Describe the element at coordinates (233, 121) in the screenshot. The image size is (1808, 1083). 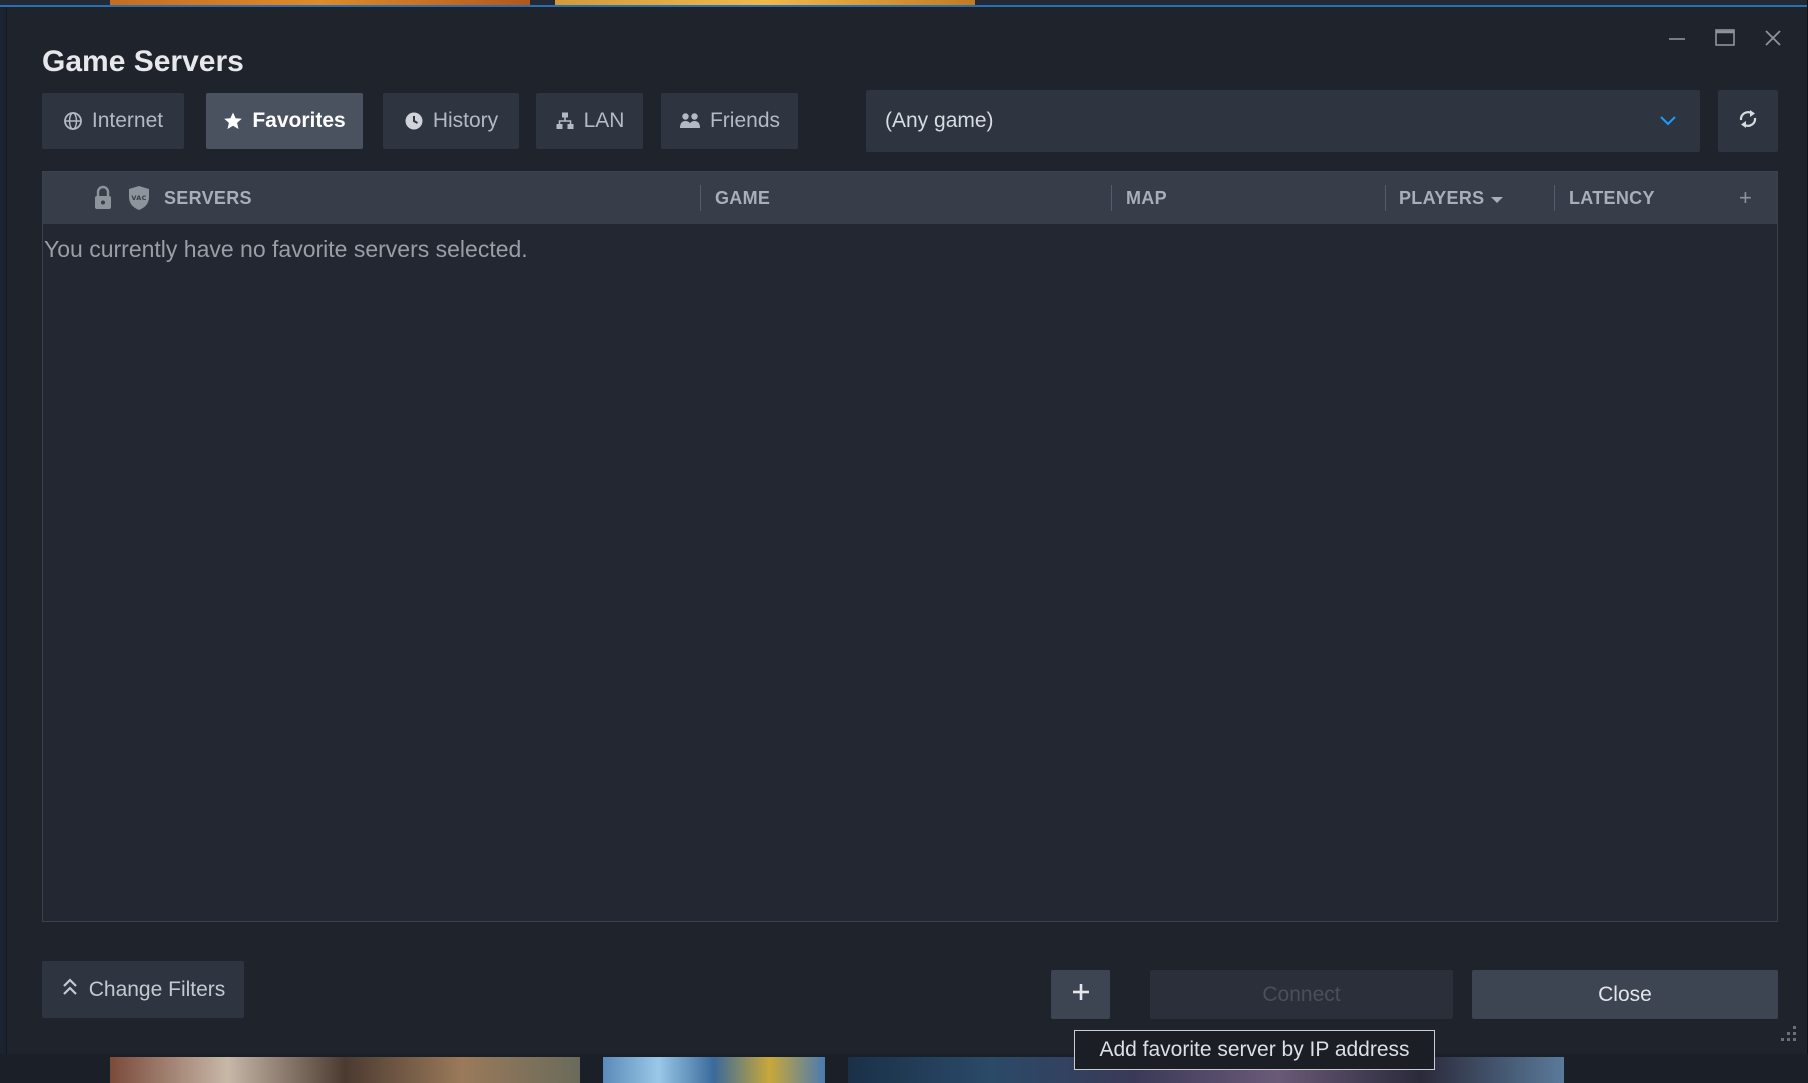
I see `star-icon` at that location.